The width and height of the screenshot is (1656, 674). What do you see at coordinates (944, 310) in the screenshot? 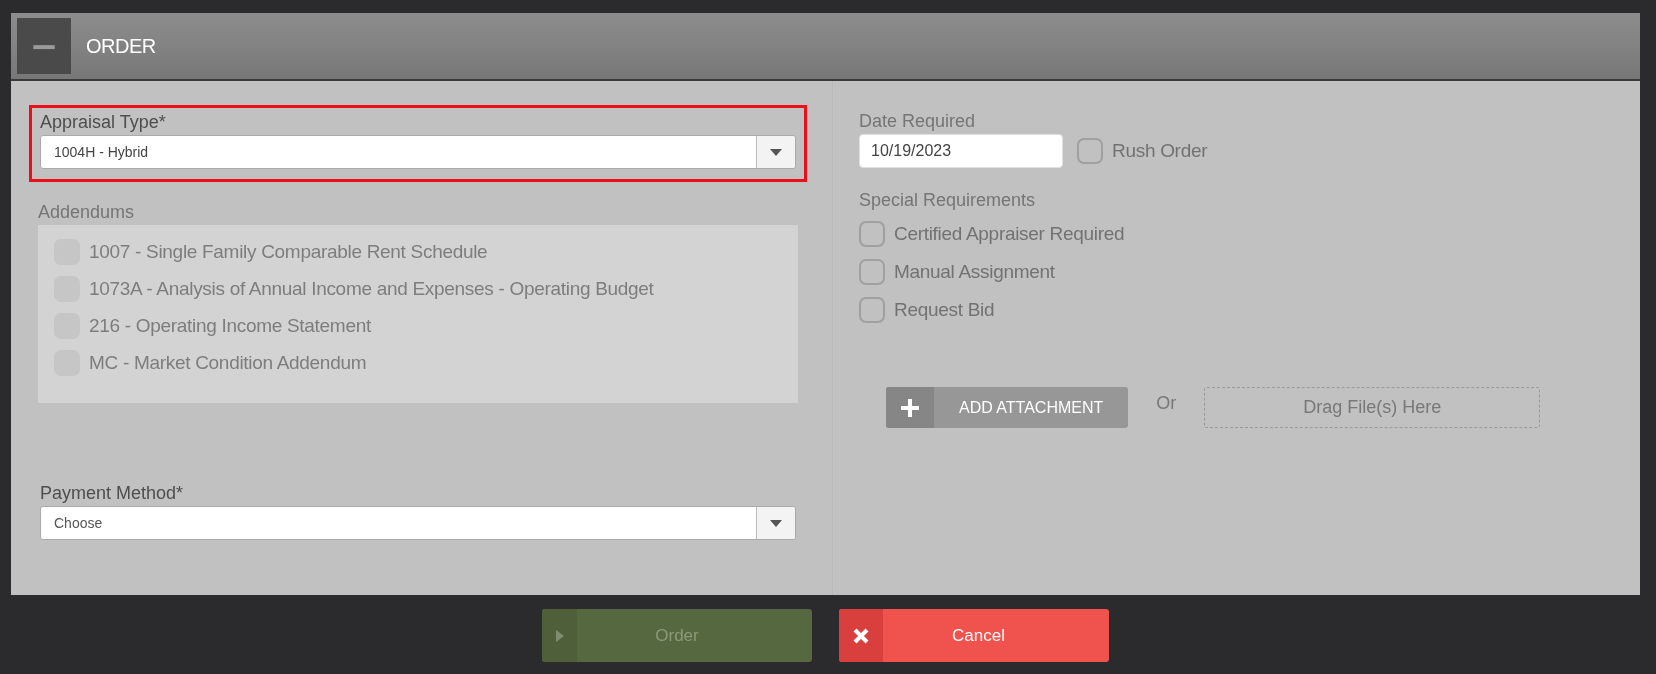
I see `checkbox-label: Request Bid` at bounding box center [944, 310].